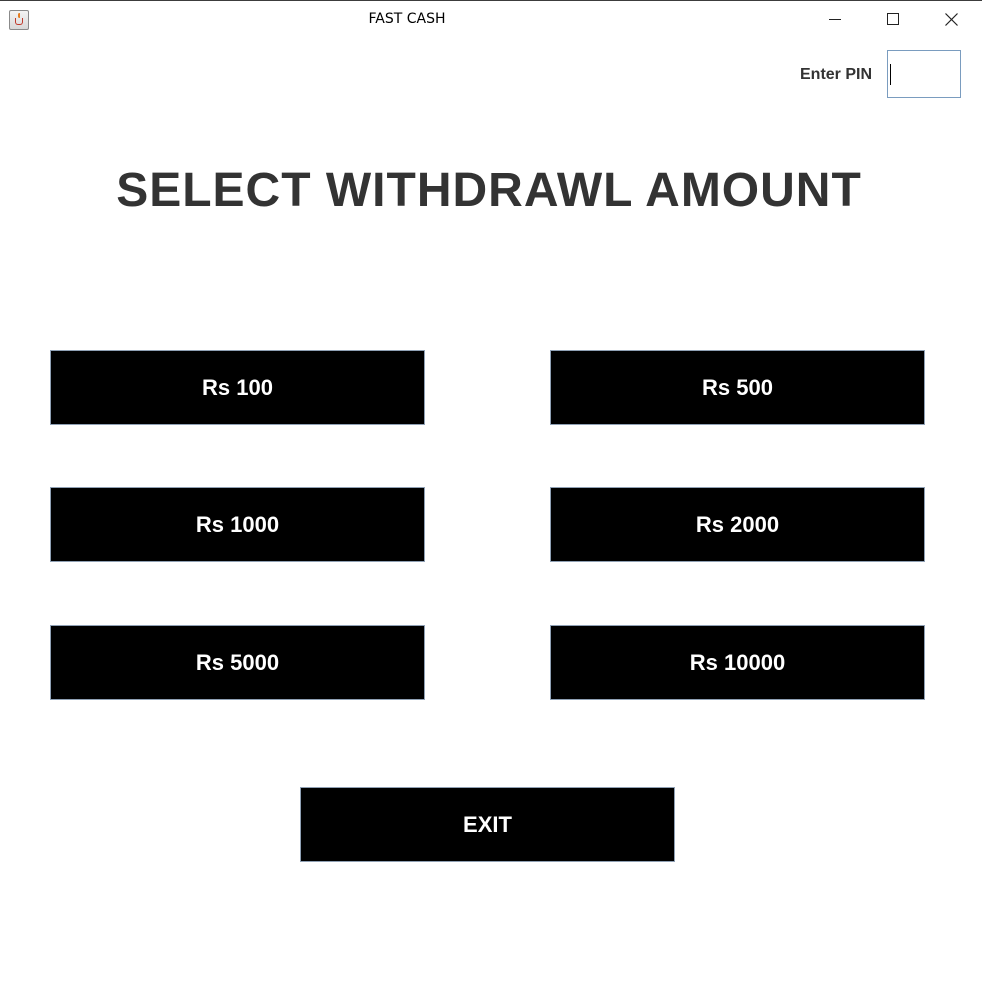  Describe the element at coordinates (237, 662) in the screenshot. I see `amount-button-5000: Rs 5000` at that location.